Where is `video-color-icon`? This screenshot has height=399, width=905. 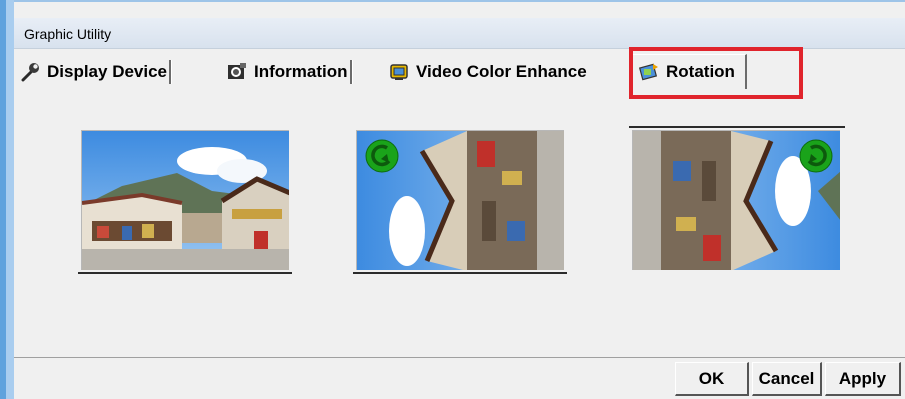 video-color-icon is located at coordinates (399, 72).